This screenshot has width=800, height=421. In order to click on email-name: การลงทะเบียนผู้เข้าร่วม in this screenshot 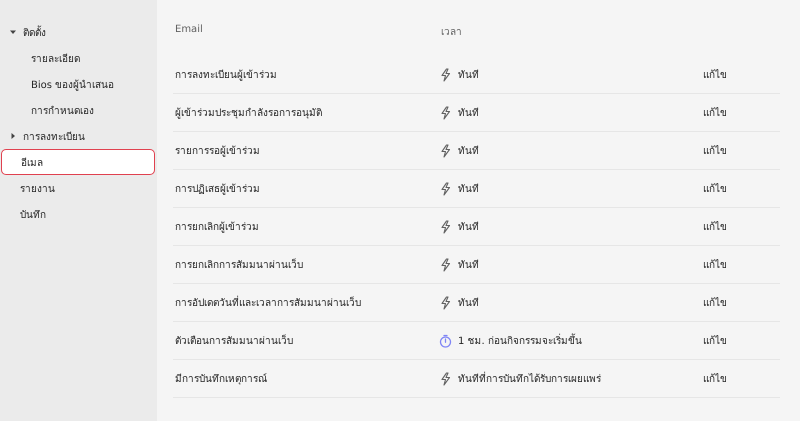, I will do `click(226, 75)`.